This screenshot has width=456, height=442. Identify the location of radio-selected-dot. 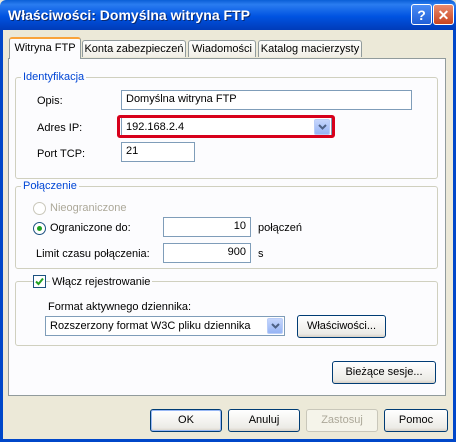
(39, 228).